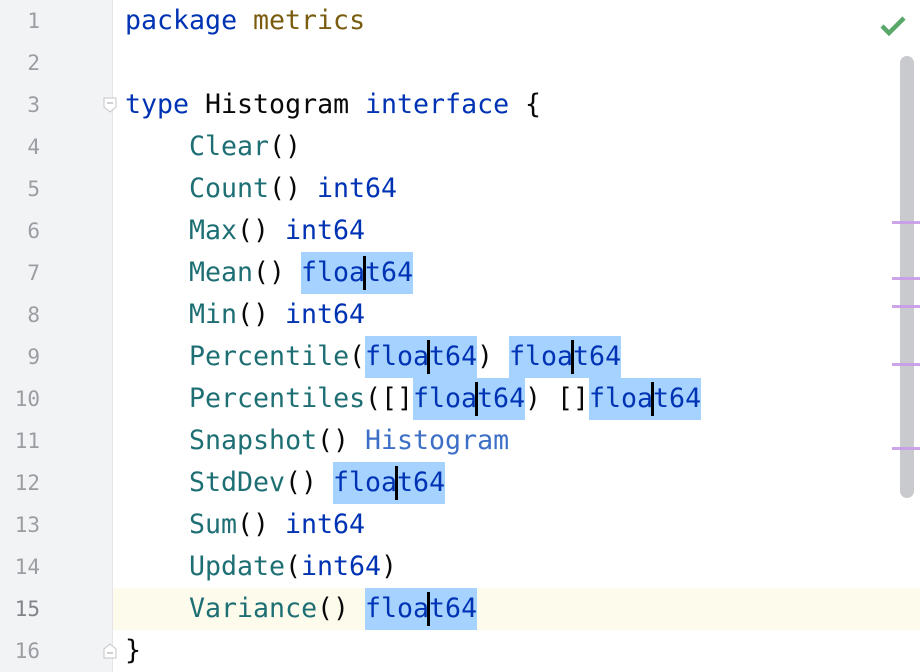 The height and width of the screenshot is (672, 920). What do you see at coordinates (269, 356) in the screenshot?
I see `code-token: Percentile` at bounding box center [269, 356].